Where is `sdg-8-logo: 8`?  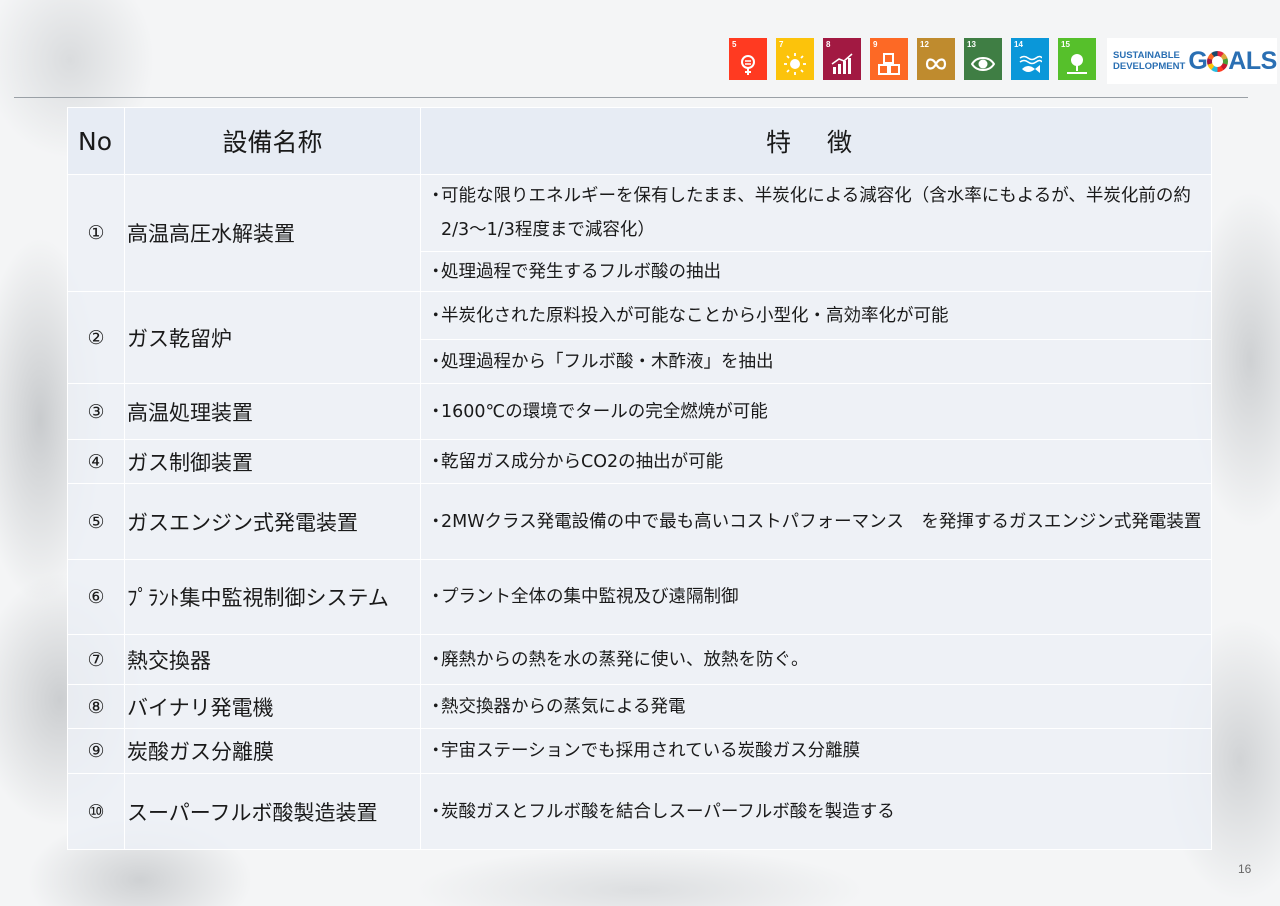 sdg-8-logo: 8 is located at coordinates (842, 59).